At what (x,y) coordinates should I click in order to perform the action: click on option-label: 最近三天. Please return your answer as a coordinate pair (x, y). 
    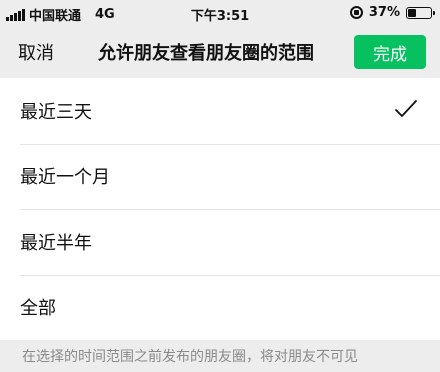
    Looking at the image, I should click on (56, 112).